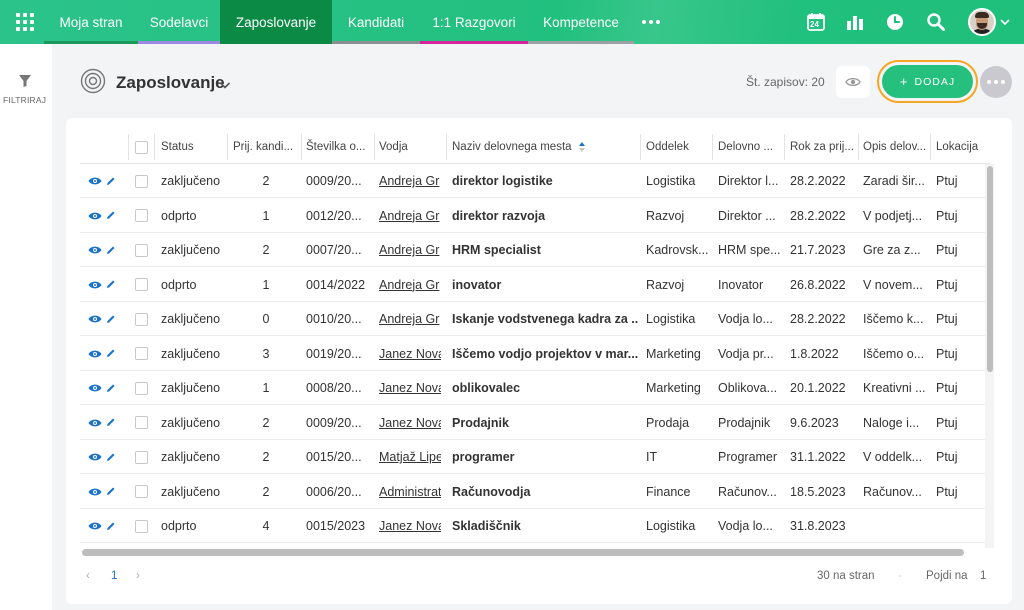  What do you see at coordinates (143, 147) in the screenshot?
I see `select-all-checkbox` at bounding box center [143, 147].